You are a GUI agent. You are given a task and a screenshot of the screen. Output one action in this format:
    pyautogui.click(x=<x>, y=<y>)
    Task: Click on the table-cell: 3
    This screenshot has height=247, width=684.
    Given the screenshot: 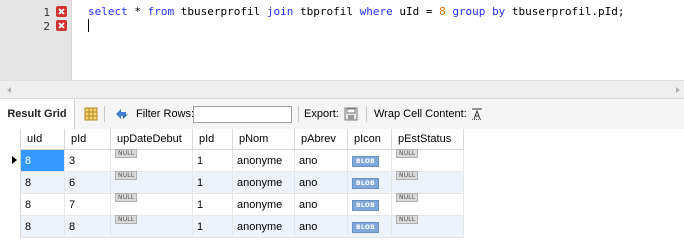 What is the action you would take?
    pyautogui.click(x=87, y=160)
    